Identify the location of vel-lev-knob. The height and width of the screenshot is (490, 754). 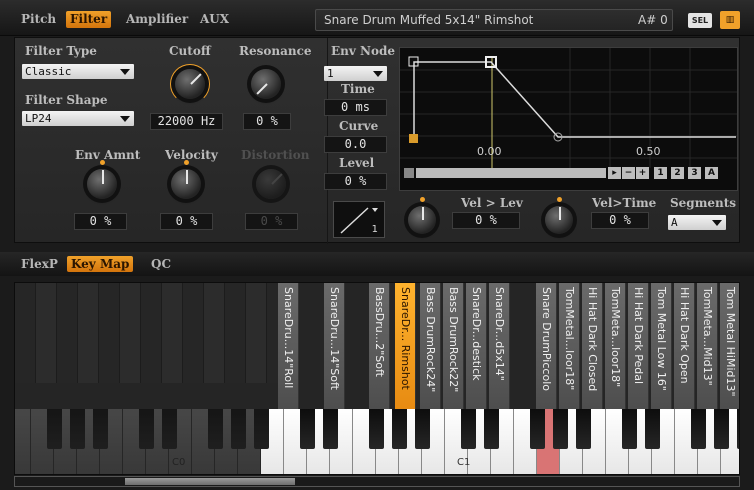
(422, 215).